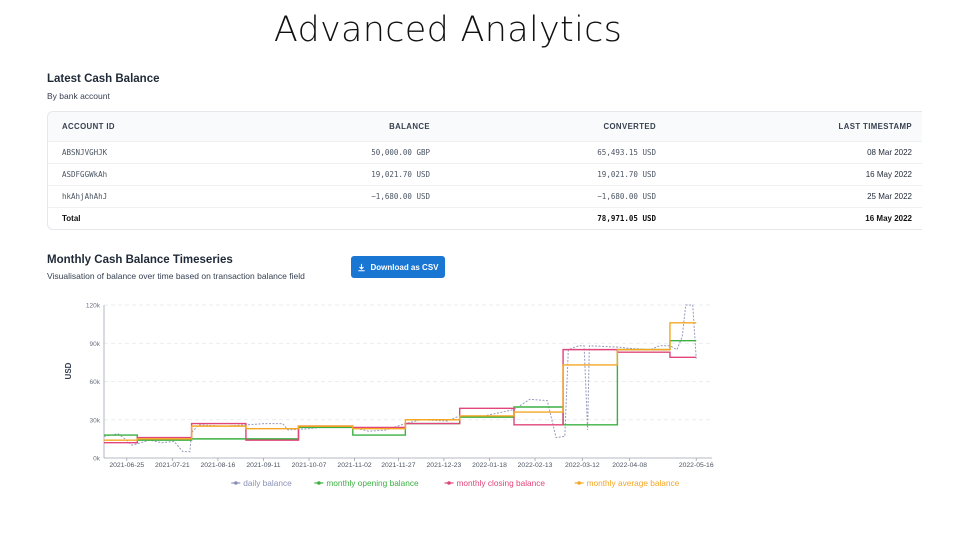 Image resolution: width=960 pixels, height=540 pixels. Describe the element at coordinates (95, 382) in the screenshot. I see `y-tick-label: 60k` at that location.